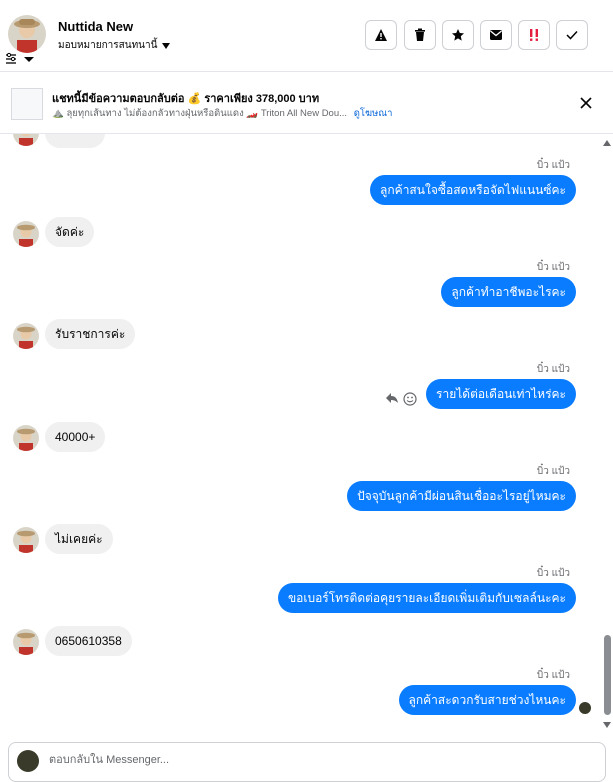 This screenshot has width=613, height=782. What do you see at coordinates (607, 143) in the screenshot?
I see `scroll-up-icon` at bounding box center [607, 143].